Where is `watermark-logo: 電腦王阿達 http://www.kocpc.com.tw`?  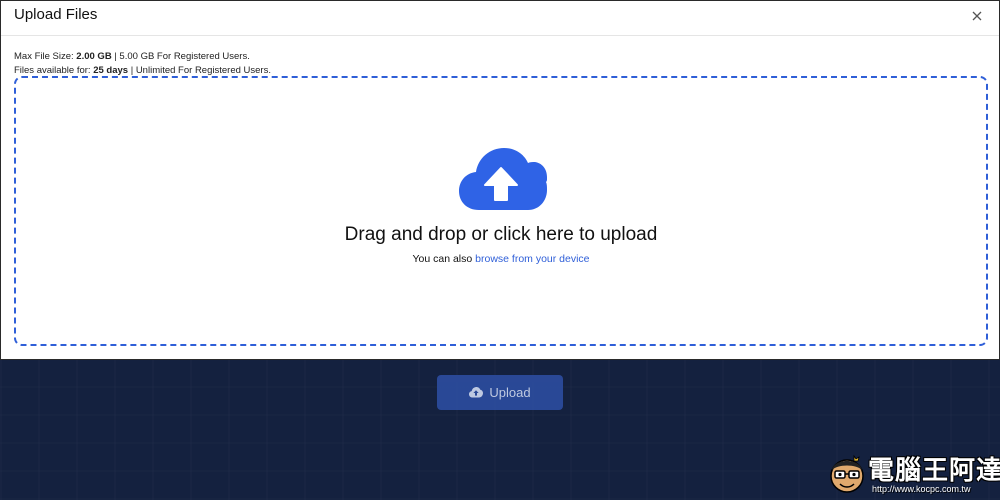 watermark-logo: 電腦王阿達 http://www.kocpc.com.tw is located at coordinates (914, 474).